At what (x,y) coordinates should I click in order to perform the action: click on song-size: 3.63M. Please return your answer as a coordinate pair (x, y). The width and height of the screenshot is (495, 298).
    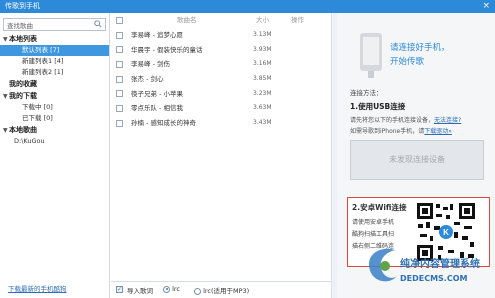
    Looking at the image, I should click on (262, 108).